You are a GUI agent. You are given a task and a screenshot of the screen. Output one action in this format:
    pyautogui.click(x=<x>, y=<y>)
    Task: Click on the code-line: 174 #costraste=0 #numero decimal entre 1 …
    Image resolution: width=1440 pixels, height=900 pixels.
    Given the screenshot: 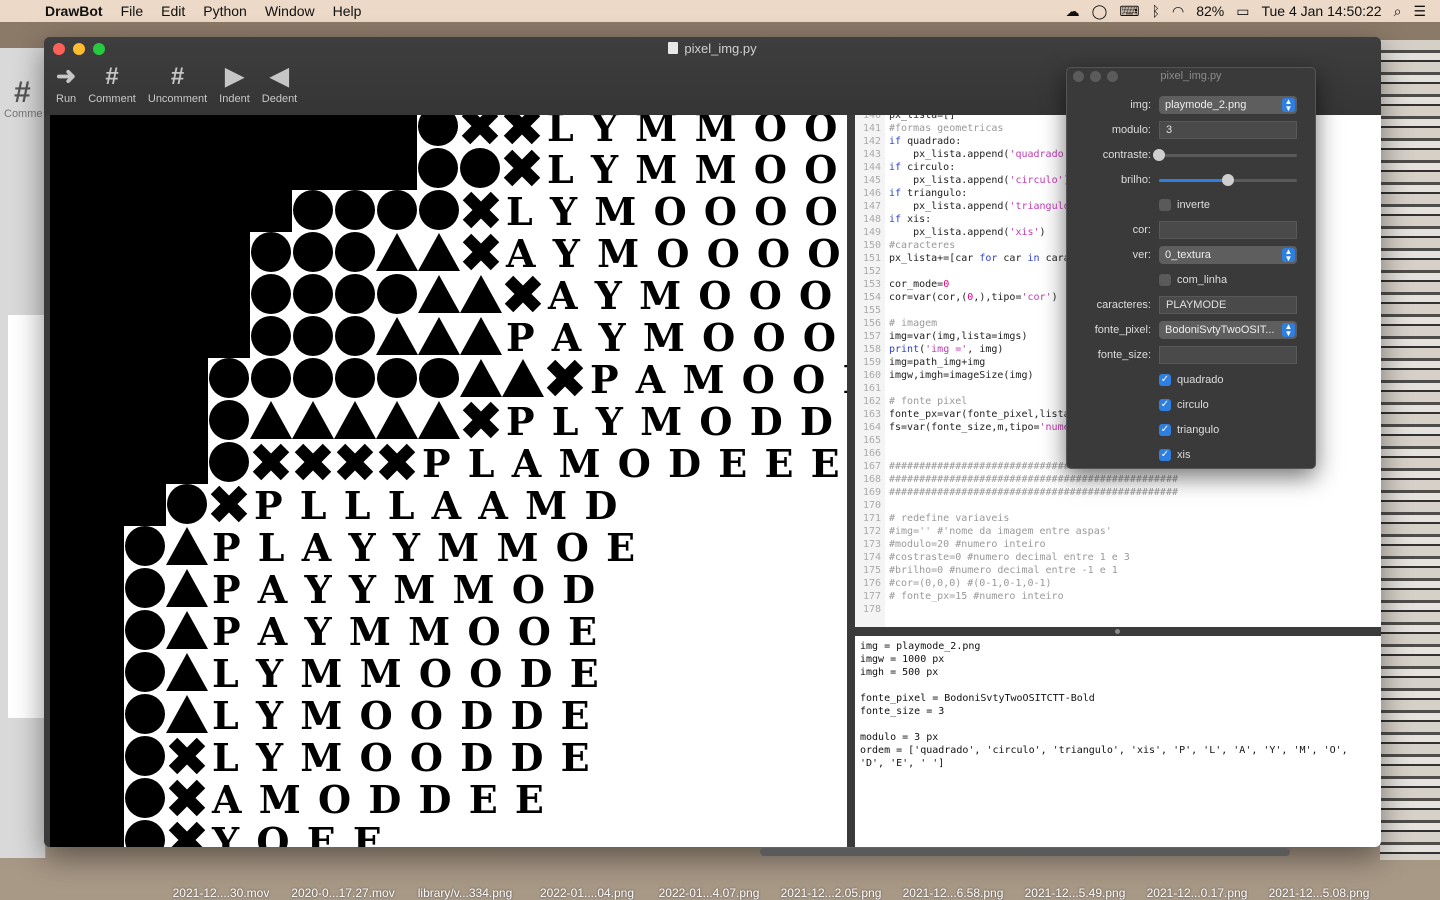 What is the action you would take?
    pyautogui.click(x=992, y=557)
    